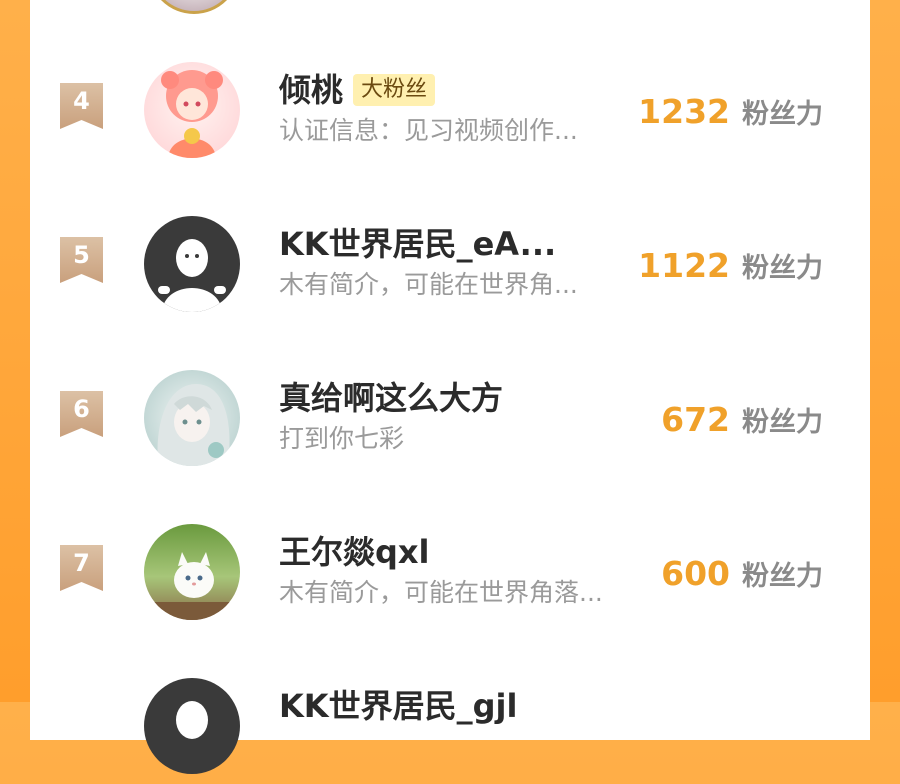 The image size is (900, 784). I want to click on user-name: 真给啊这么大方, so click(391, 398).